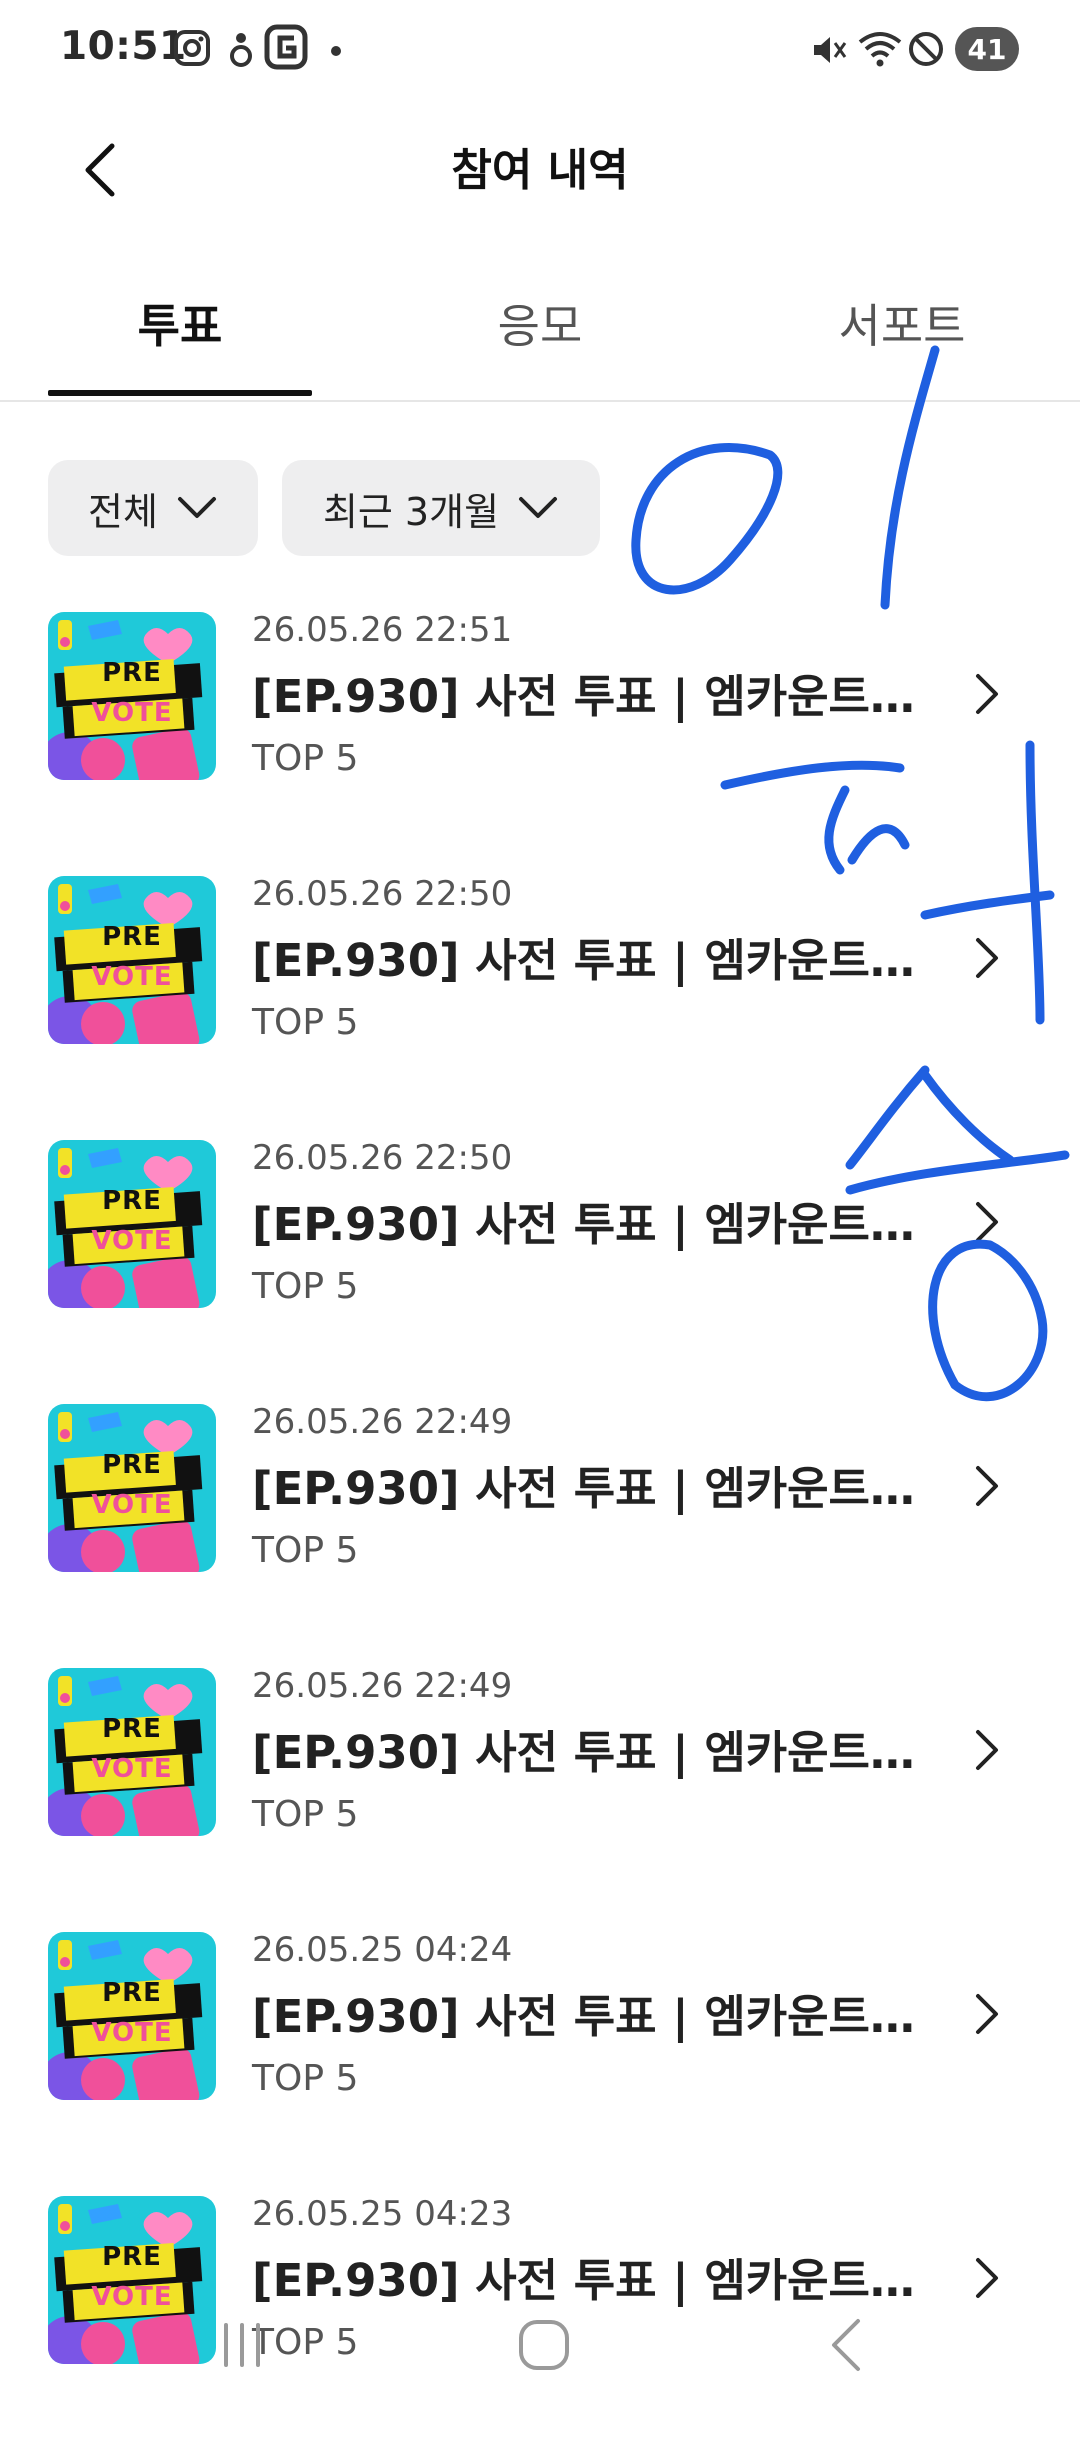 This screenshot has width=1080, height=2448. I want to click on home-button, so click(544, 2345).